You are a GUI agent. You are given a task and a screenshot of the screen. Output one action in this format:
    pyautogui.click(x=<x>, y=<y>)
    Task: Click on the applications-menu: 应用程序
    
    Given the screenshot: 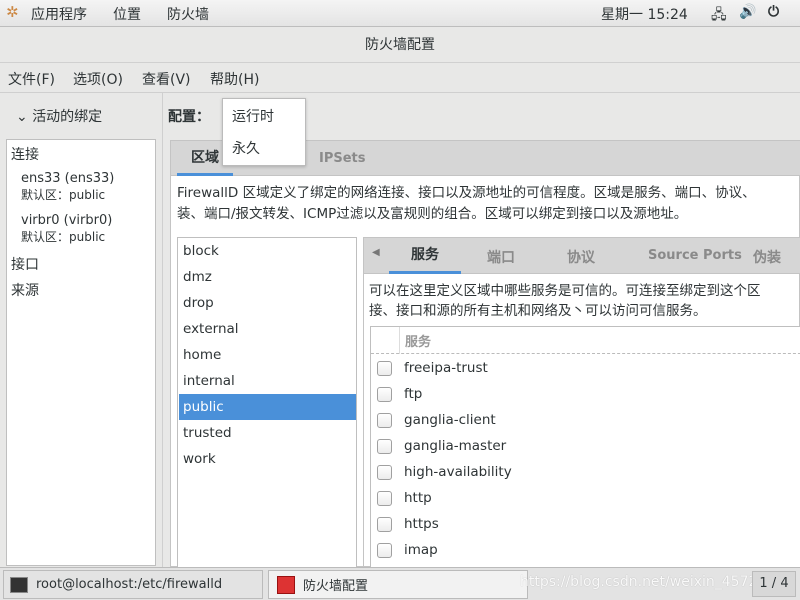 What is the action you would take?
    pyautogui.click(x=59, y=14)
    